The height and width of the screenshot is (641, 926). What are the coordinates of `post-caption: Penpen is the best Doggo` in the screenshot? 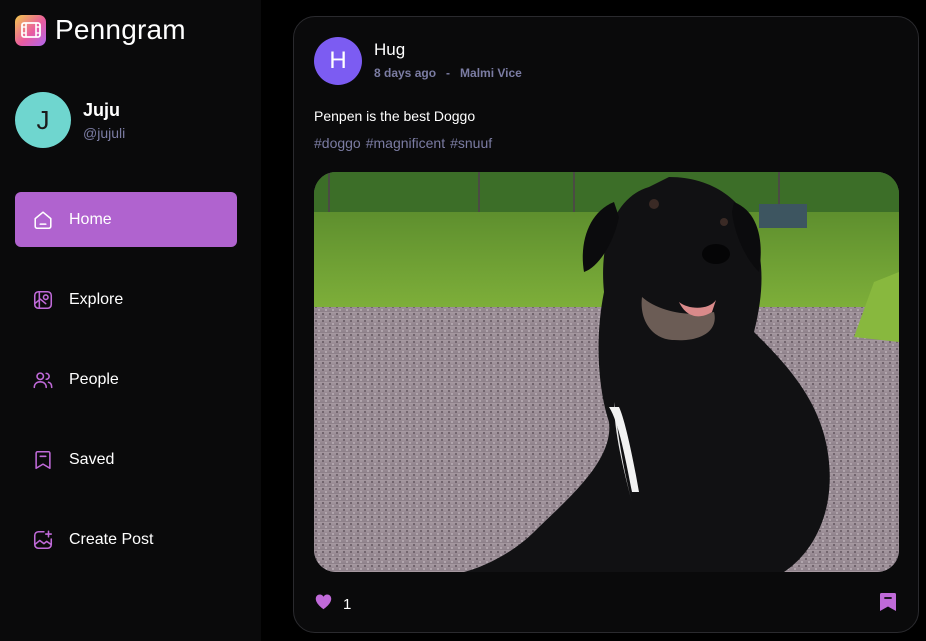 It's located at (395, 116).